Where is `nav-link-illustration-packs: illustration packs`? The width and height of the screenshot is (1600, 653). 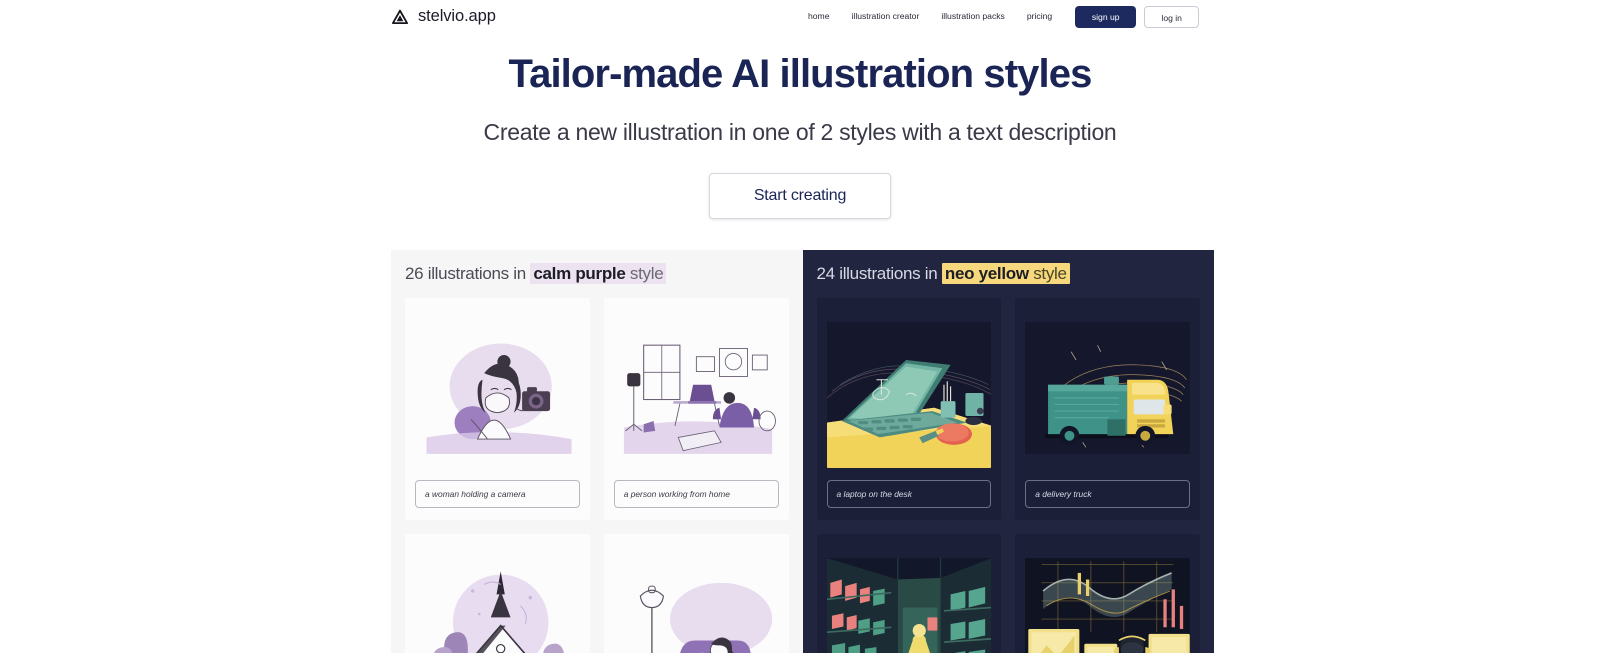
nav-link-illustration-packs: illustration packs is located at coordinates (973, 16).